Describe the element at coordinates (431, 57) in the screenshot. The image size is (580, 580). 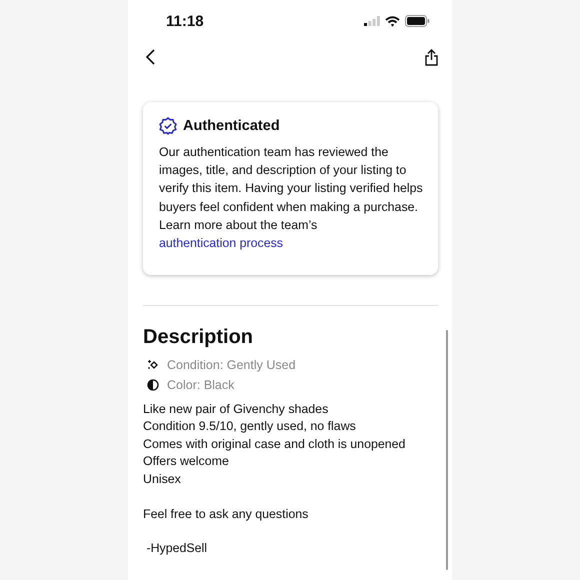
I see `share-icon` at that location.